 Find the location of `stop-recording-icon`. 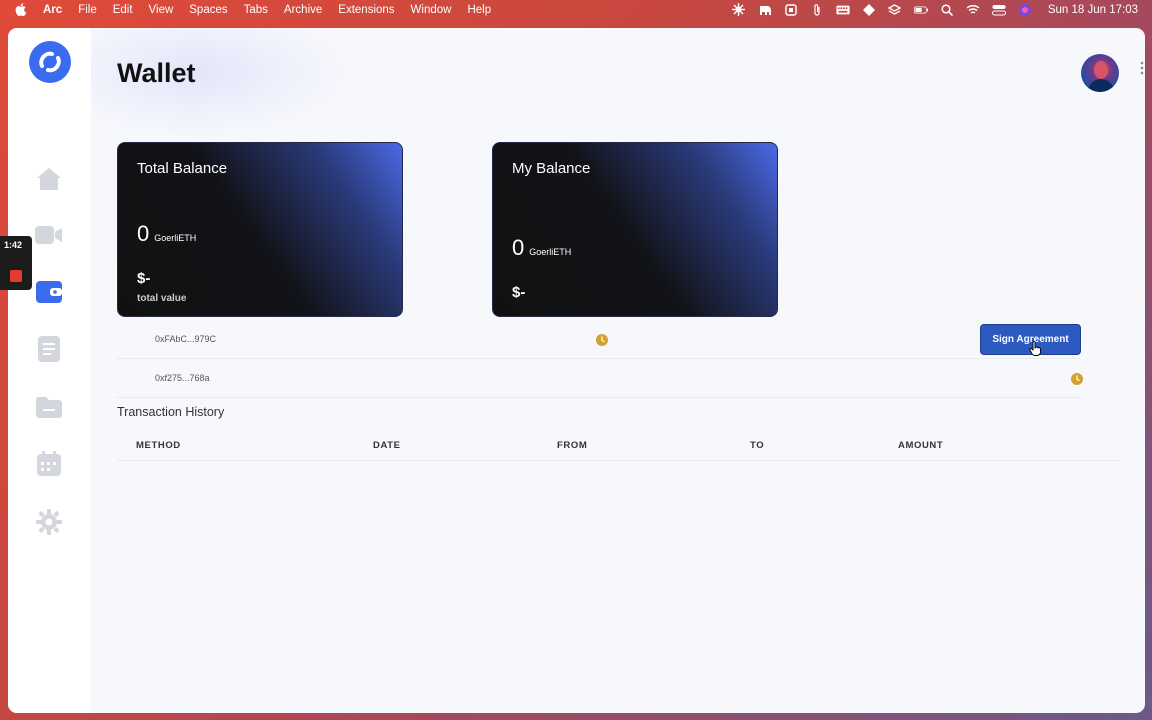

stop-recording-icon is located at coordinates (16, 276).